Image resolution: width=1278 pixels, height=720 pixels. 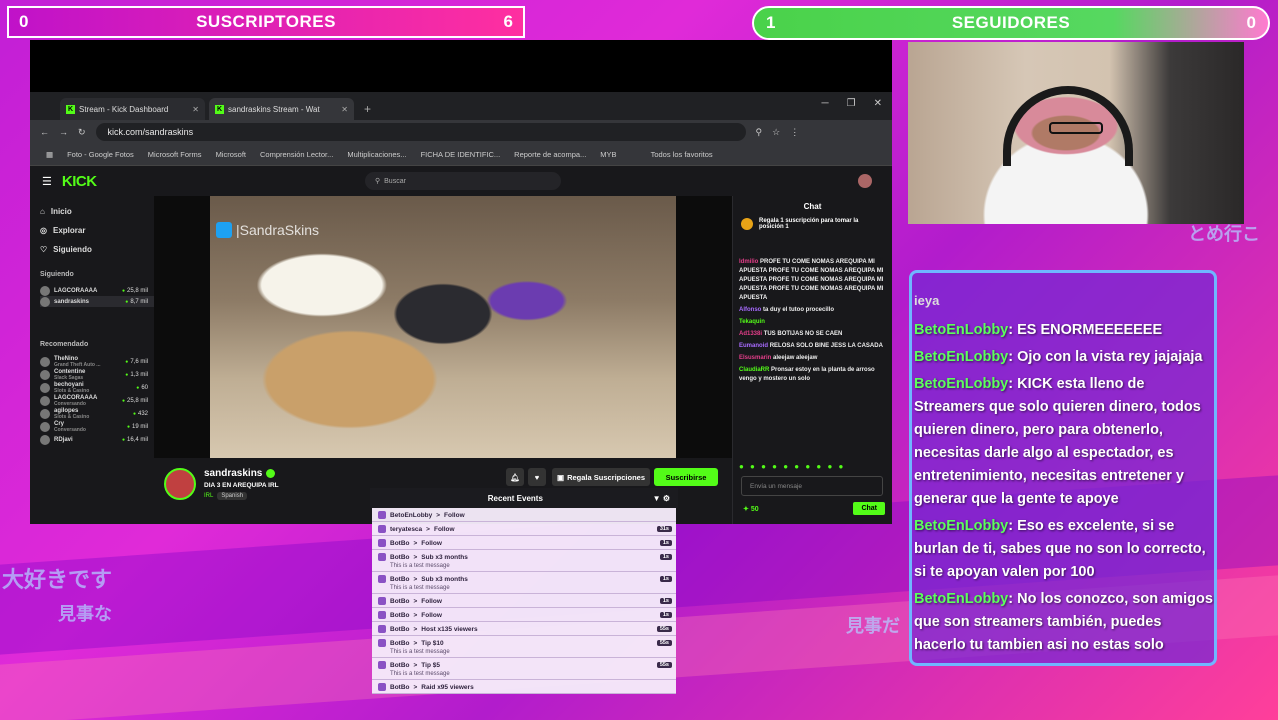 I want to click on sidebar-item-explore: ◎ Explorar, so click(x=97, y=230).